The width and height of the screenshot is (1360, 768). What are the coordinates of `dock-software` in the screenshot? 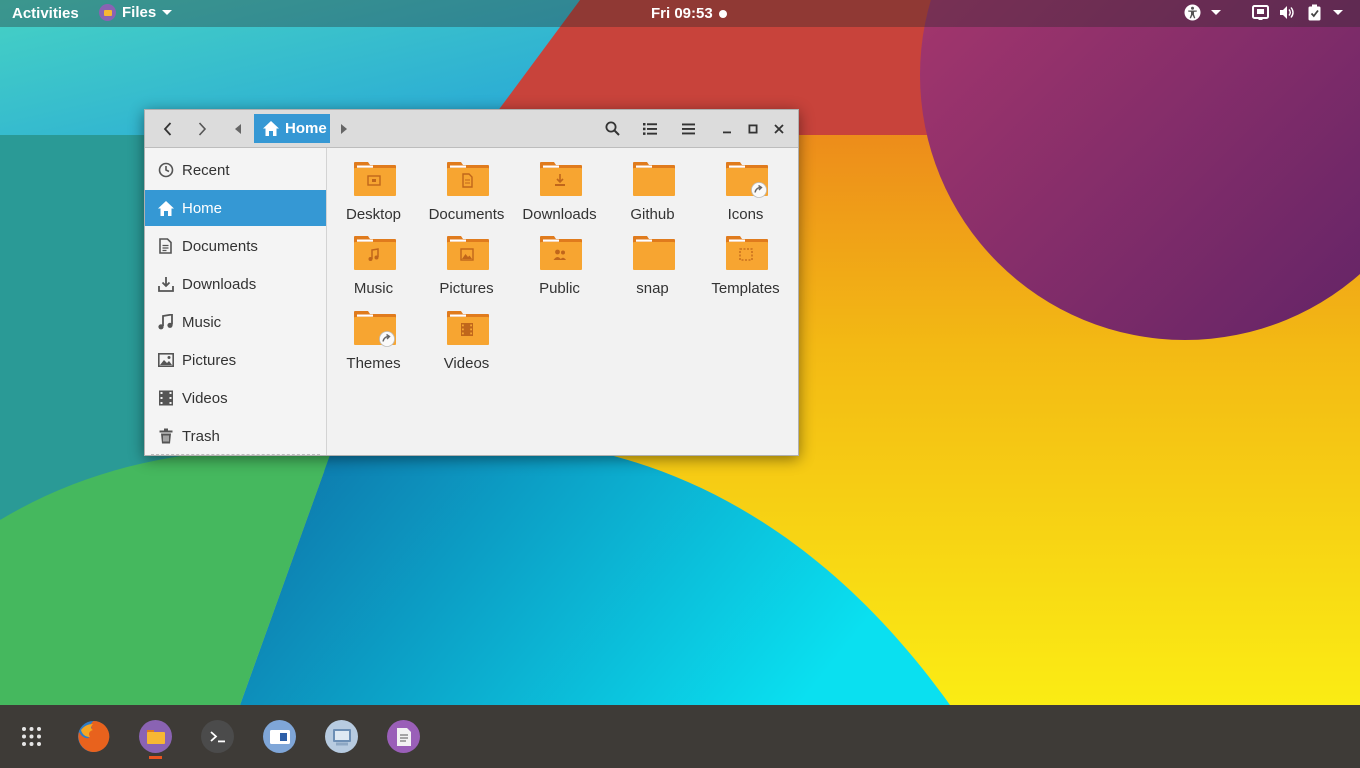 It's located at (279, 736).